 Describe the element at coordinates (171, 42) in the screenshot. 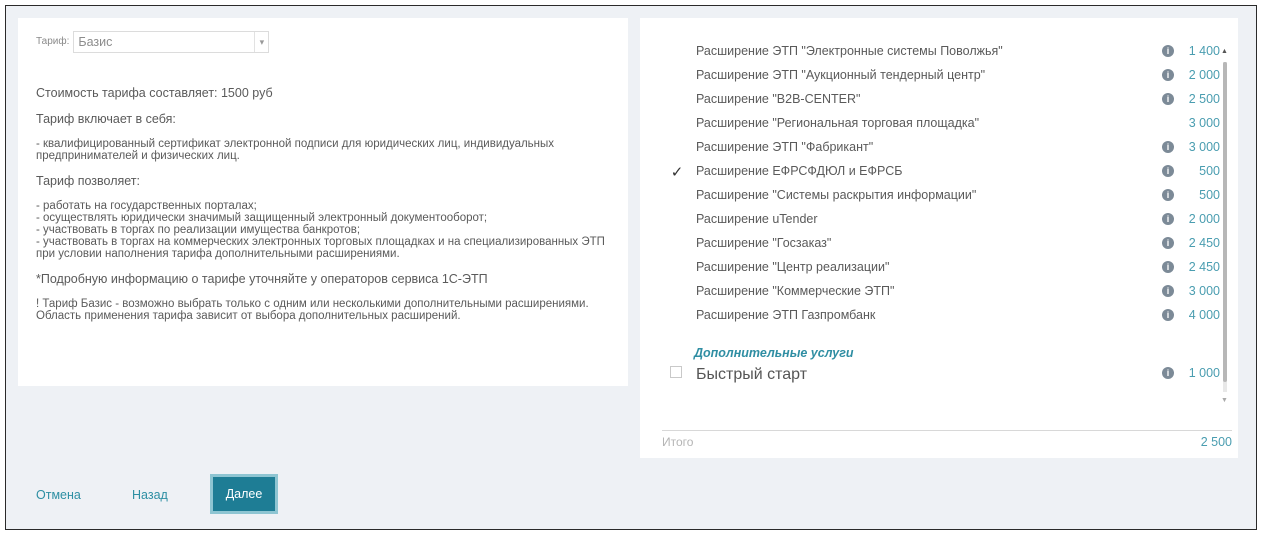

I see `tariff-select: Базис ▾` at that location.